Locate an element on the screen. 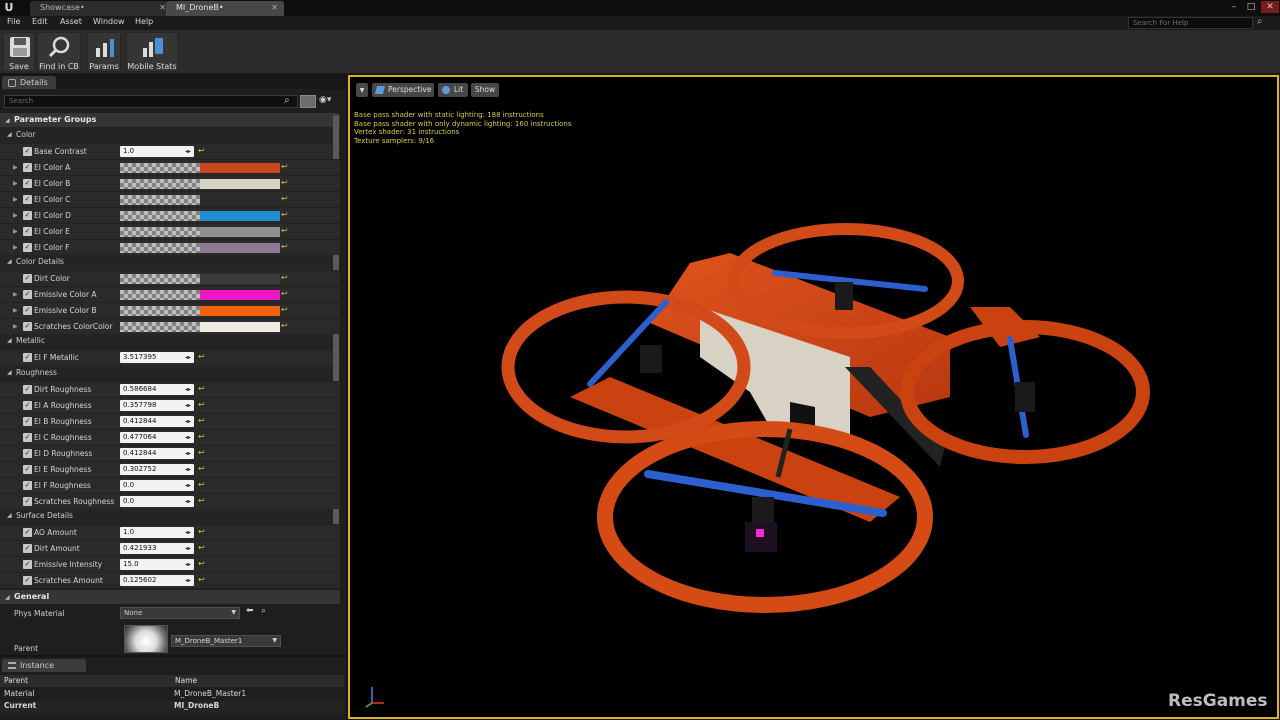  value-field: 0.357798 ◂▸ is located at coordinates (157, 405).